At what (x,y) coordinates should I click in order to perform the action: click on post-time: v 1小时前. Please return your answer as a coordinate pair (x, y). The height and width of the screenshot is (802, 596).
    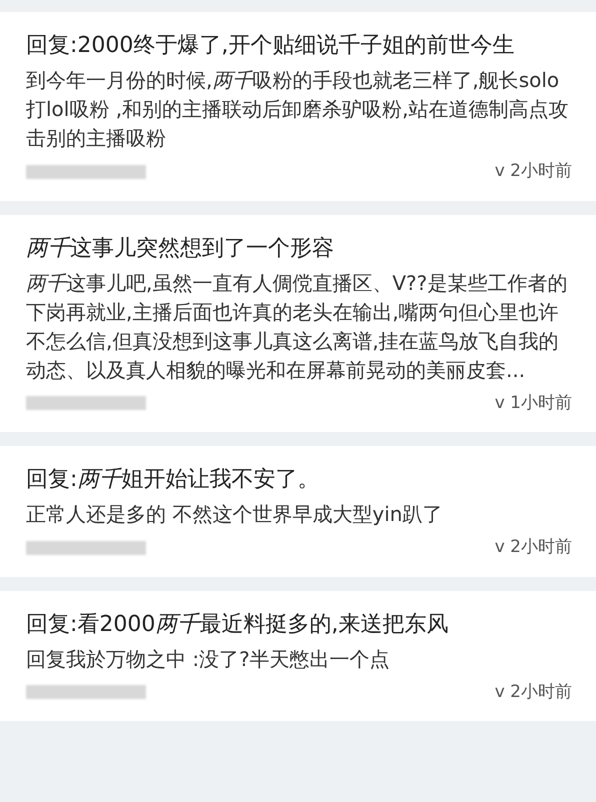
    Looking at the image, I should click on (533, 403).